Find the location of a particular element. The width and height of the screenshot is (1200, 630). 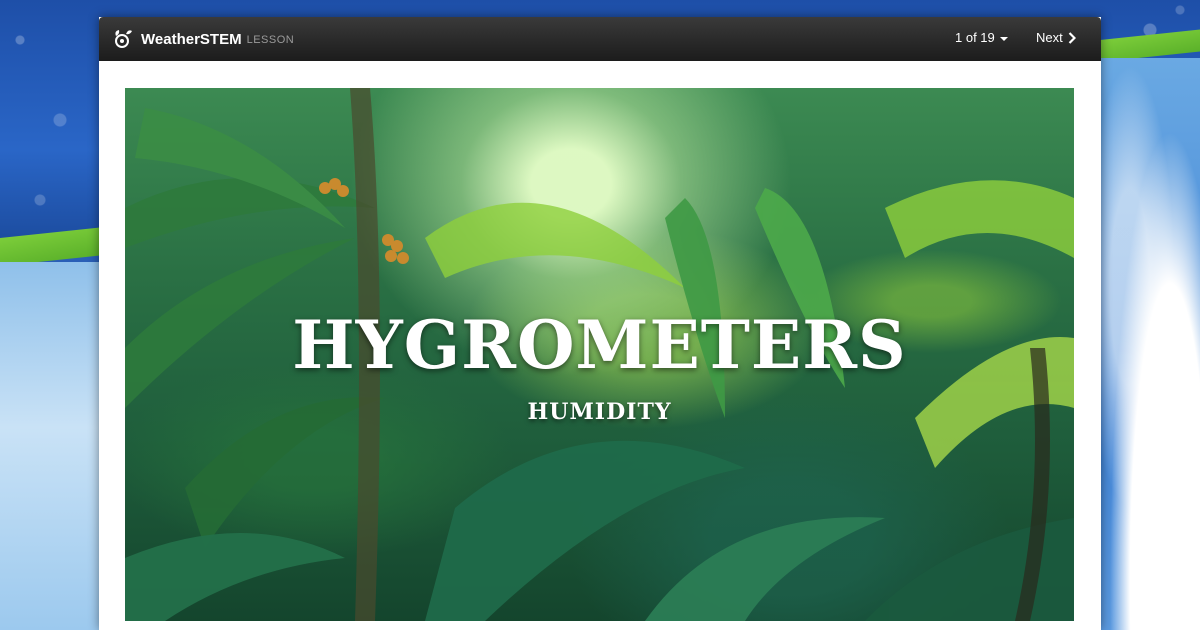

brand: WeatherSTEM LESSON is located at coordinates (202, 39).